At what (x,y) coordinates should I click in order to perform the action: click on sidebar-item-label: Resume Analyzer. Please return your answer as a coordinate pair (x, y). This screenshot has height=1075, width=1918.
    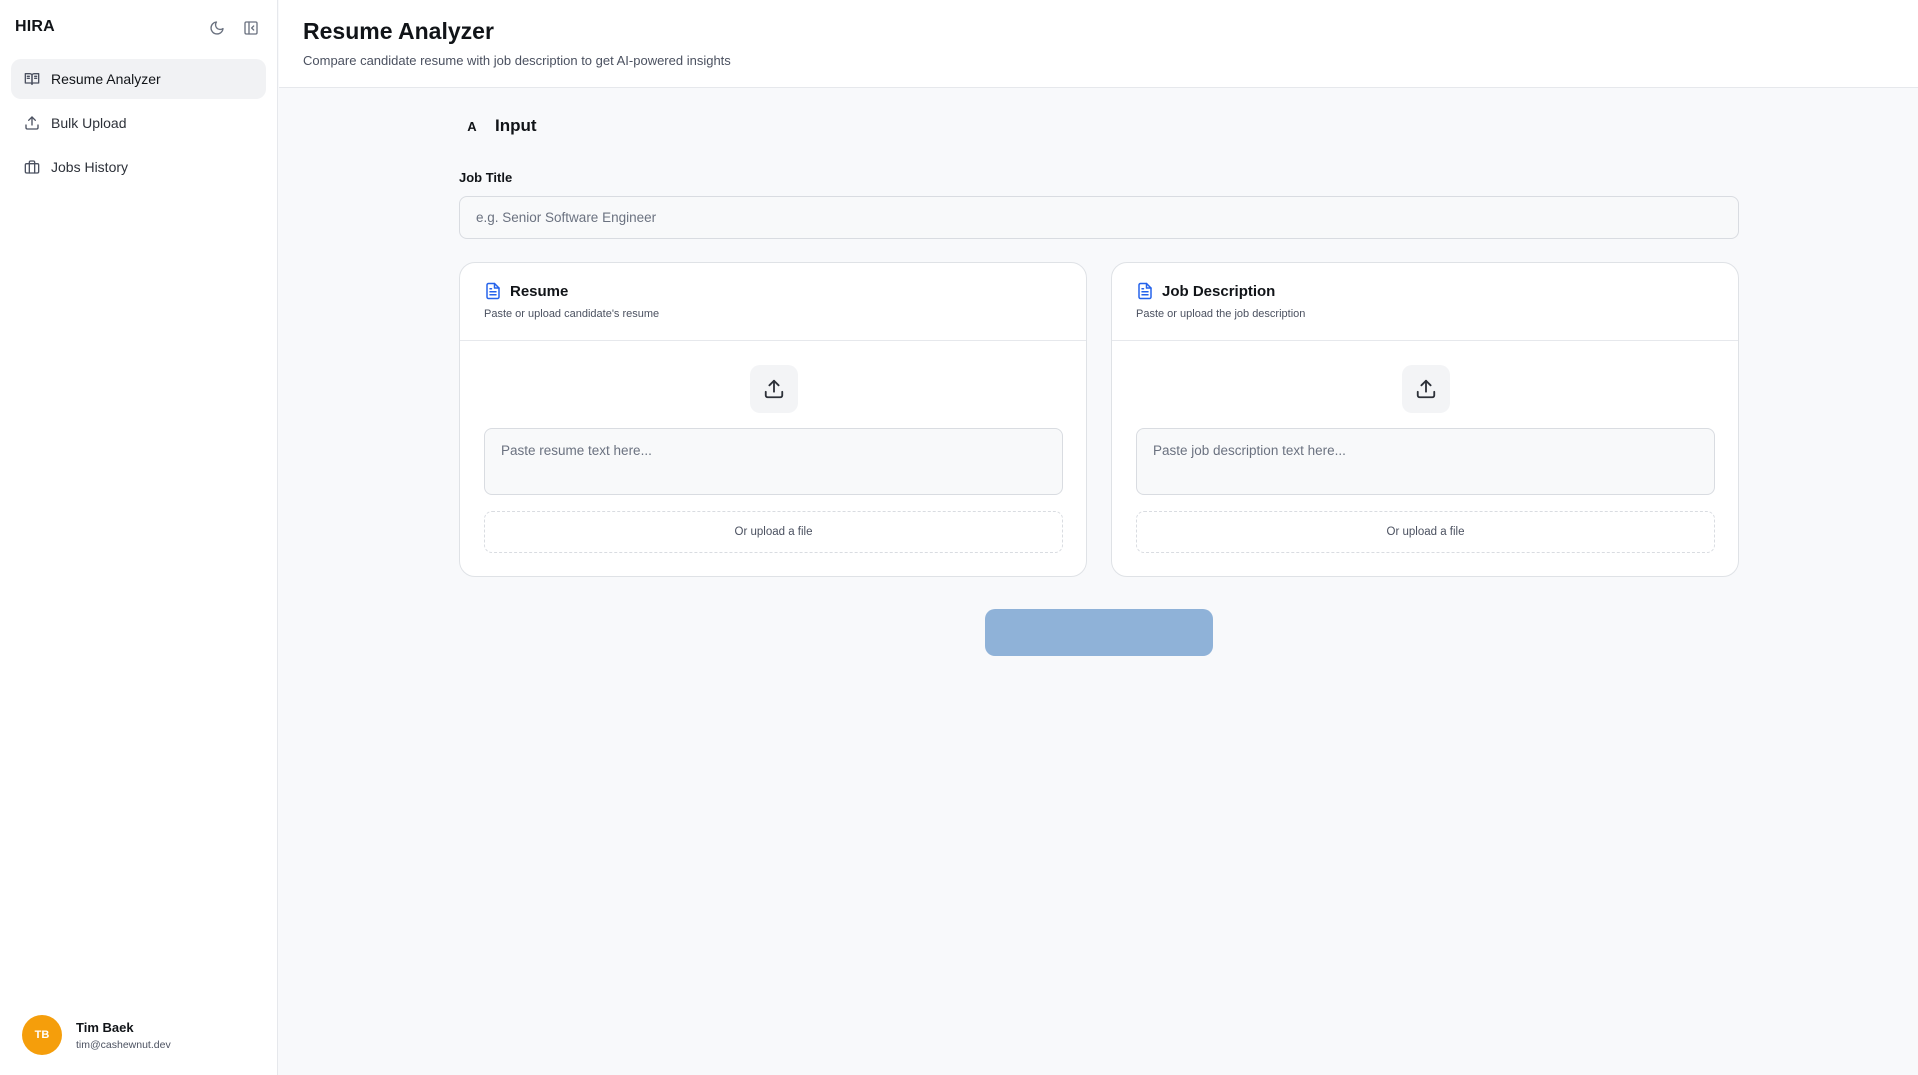
    Looking at the image, I should click on (106, 79).